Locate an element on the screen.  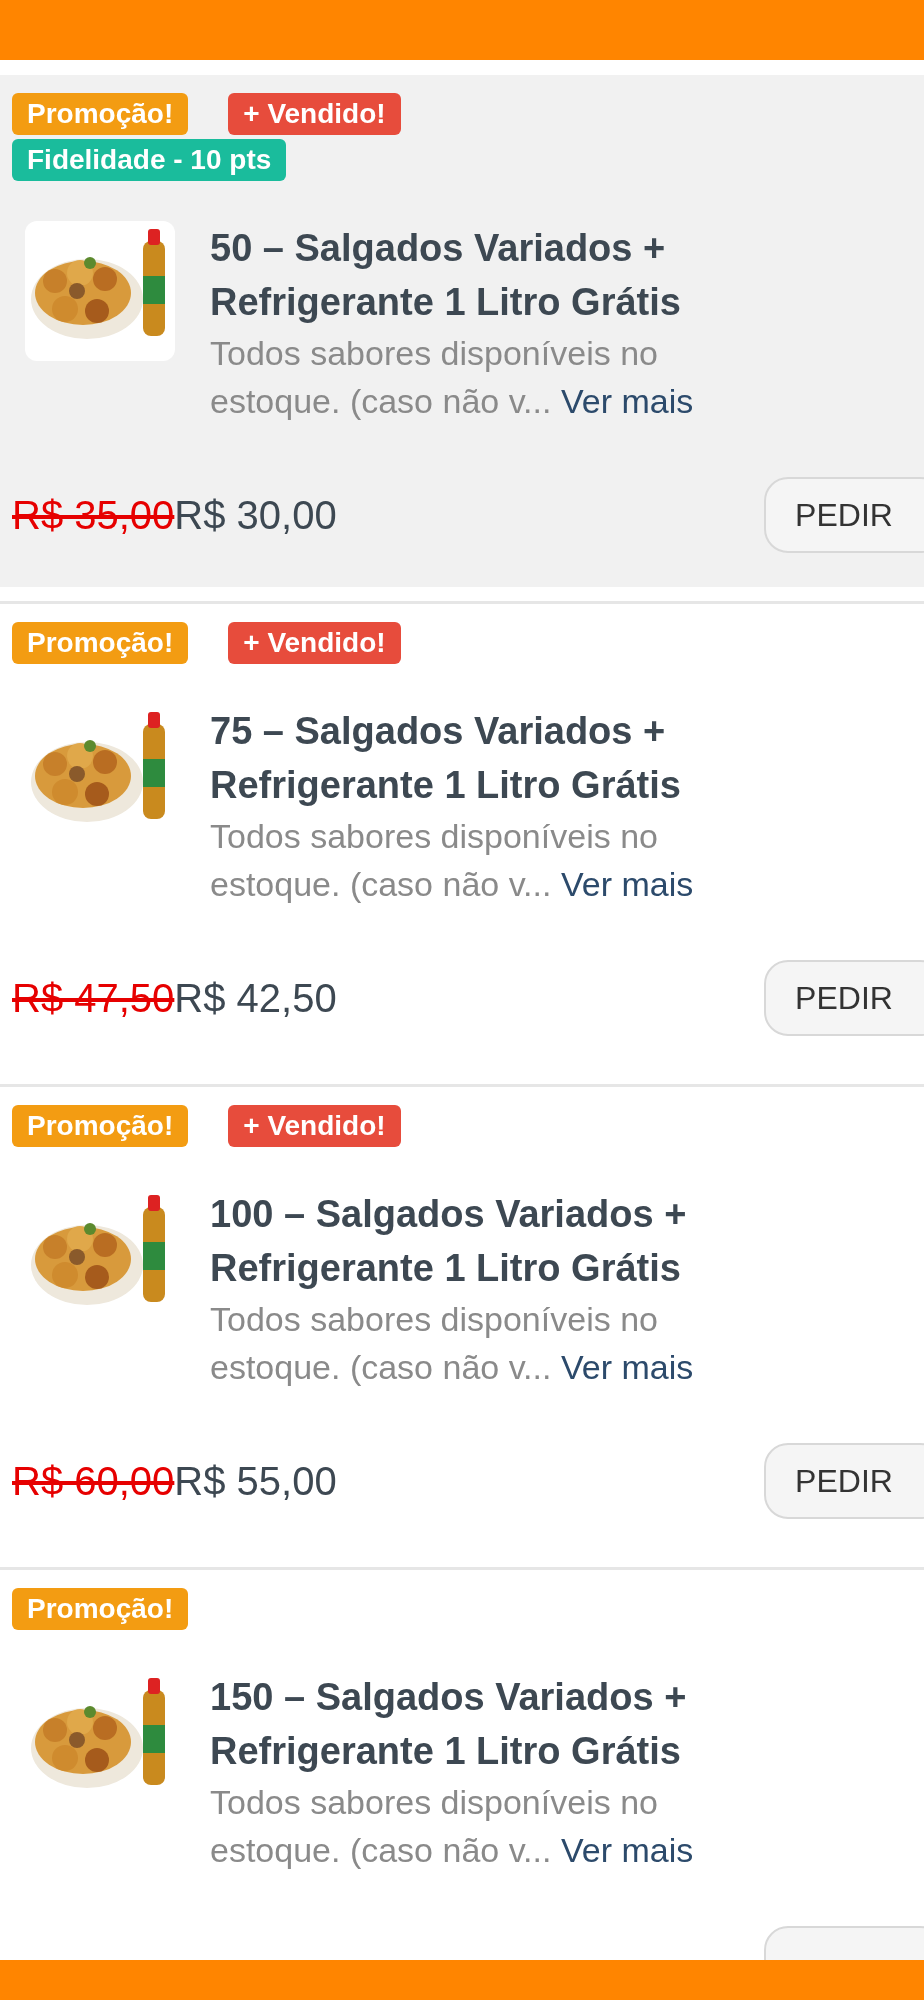
price: R$ 42,50 is located at coordinates (255, 998).